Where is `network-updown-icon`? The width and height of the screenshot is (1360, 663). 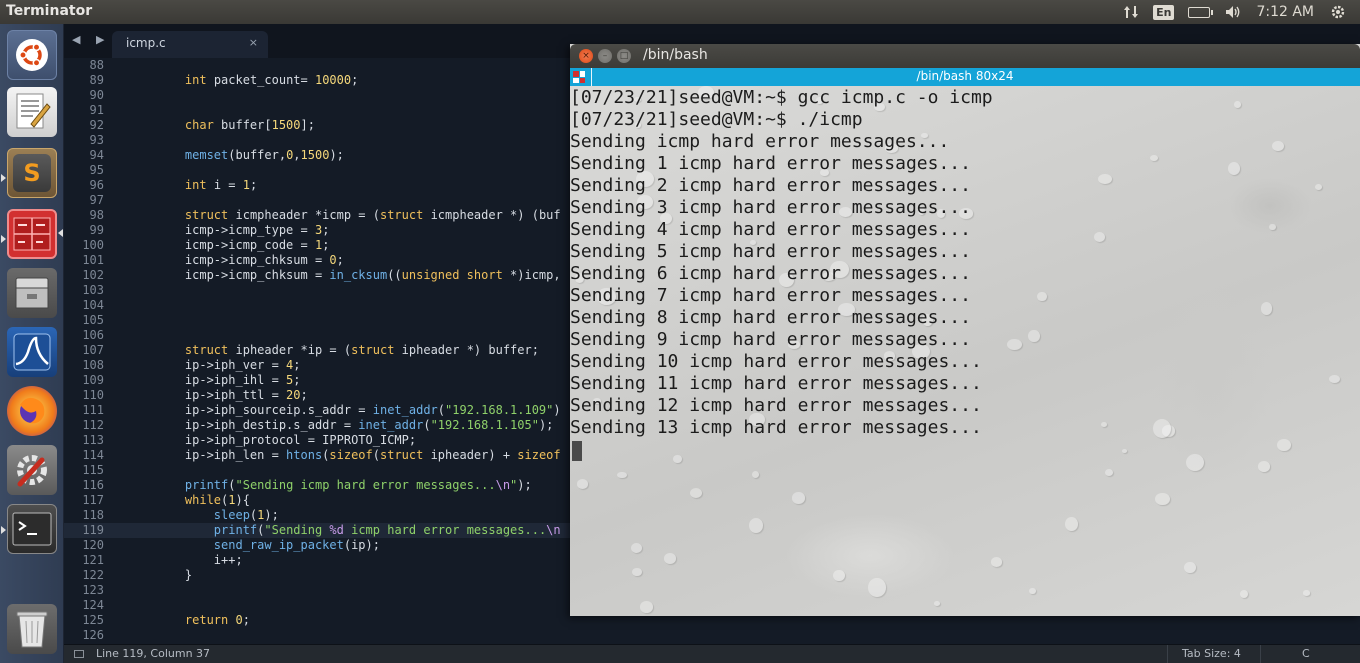
network-updown-icon is located at coordinates (1131, 12).